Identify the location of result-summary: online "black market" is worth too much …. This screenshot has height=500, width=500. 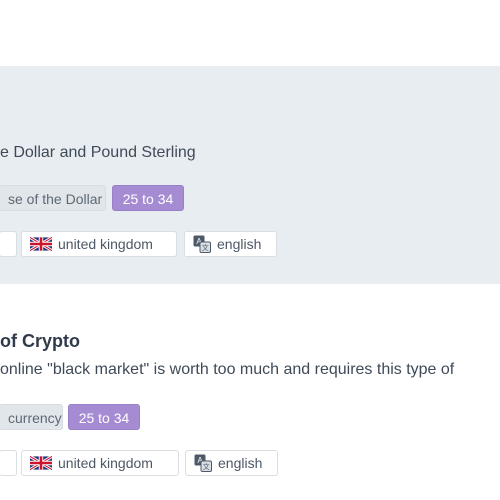
(227, 369).